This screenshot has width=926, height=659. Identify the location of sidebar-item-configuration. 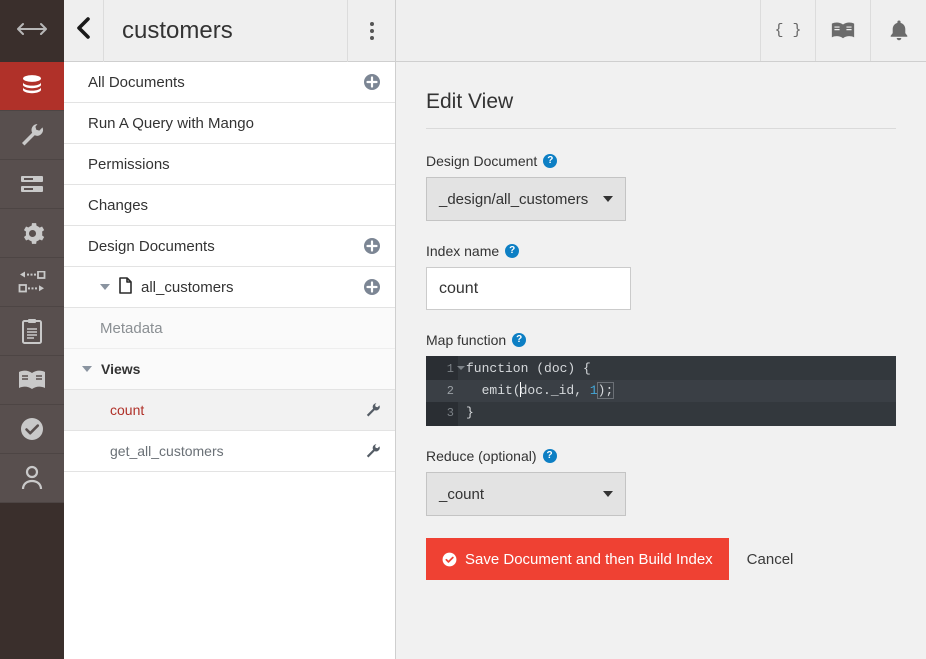
(32, 233).